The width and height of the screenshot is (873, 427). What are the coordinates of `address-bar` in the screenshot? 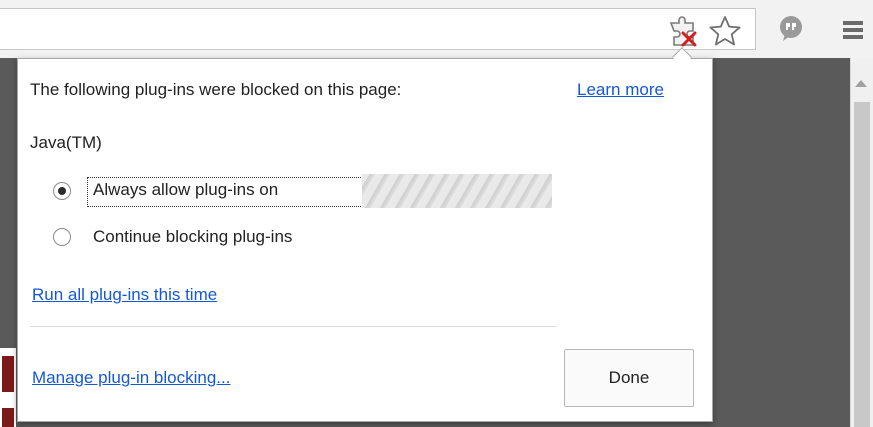 It's located at (378, 29).